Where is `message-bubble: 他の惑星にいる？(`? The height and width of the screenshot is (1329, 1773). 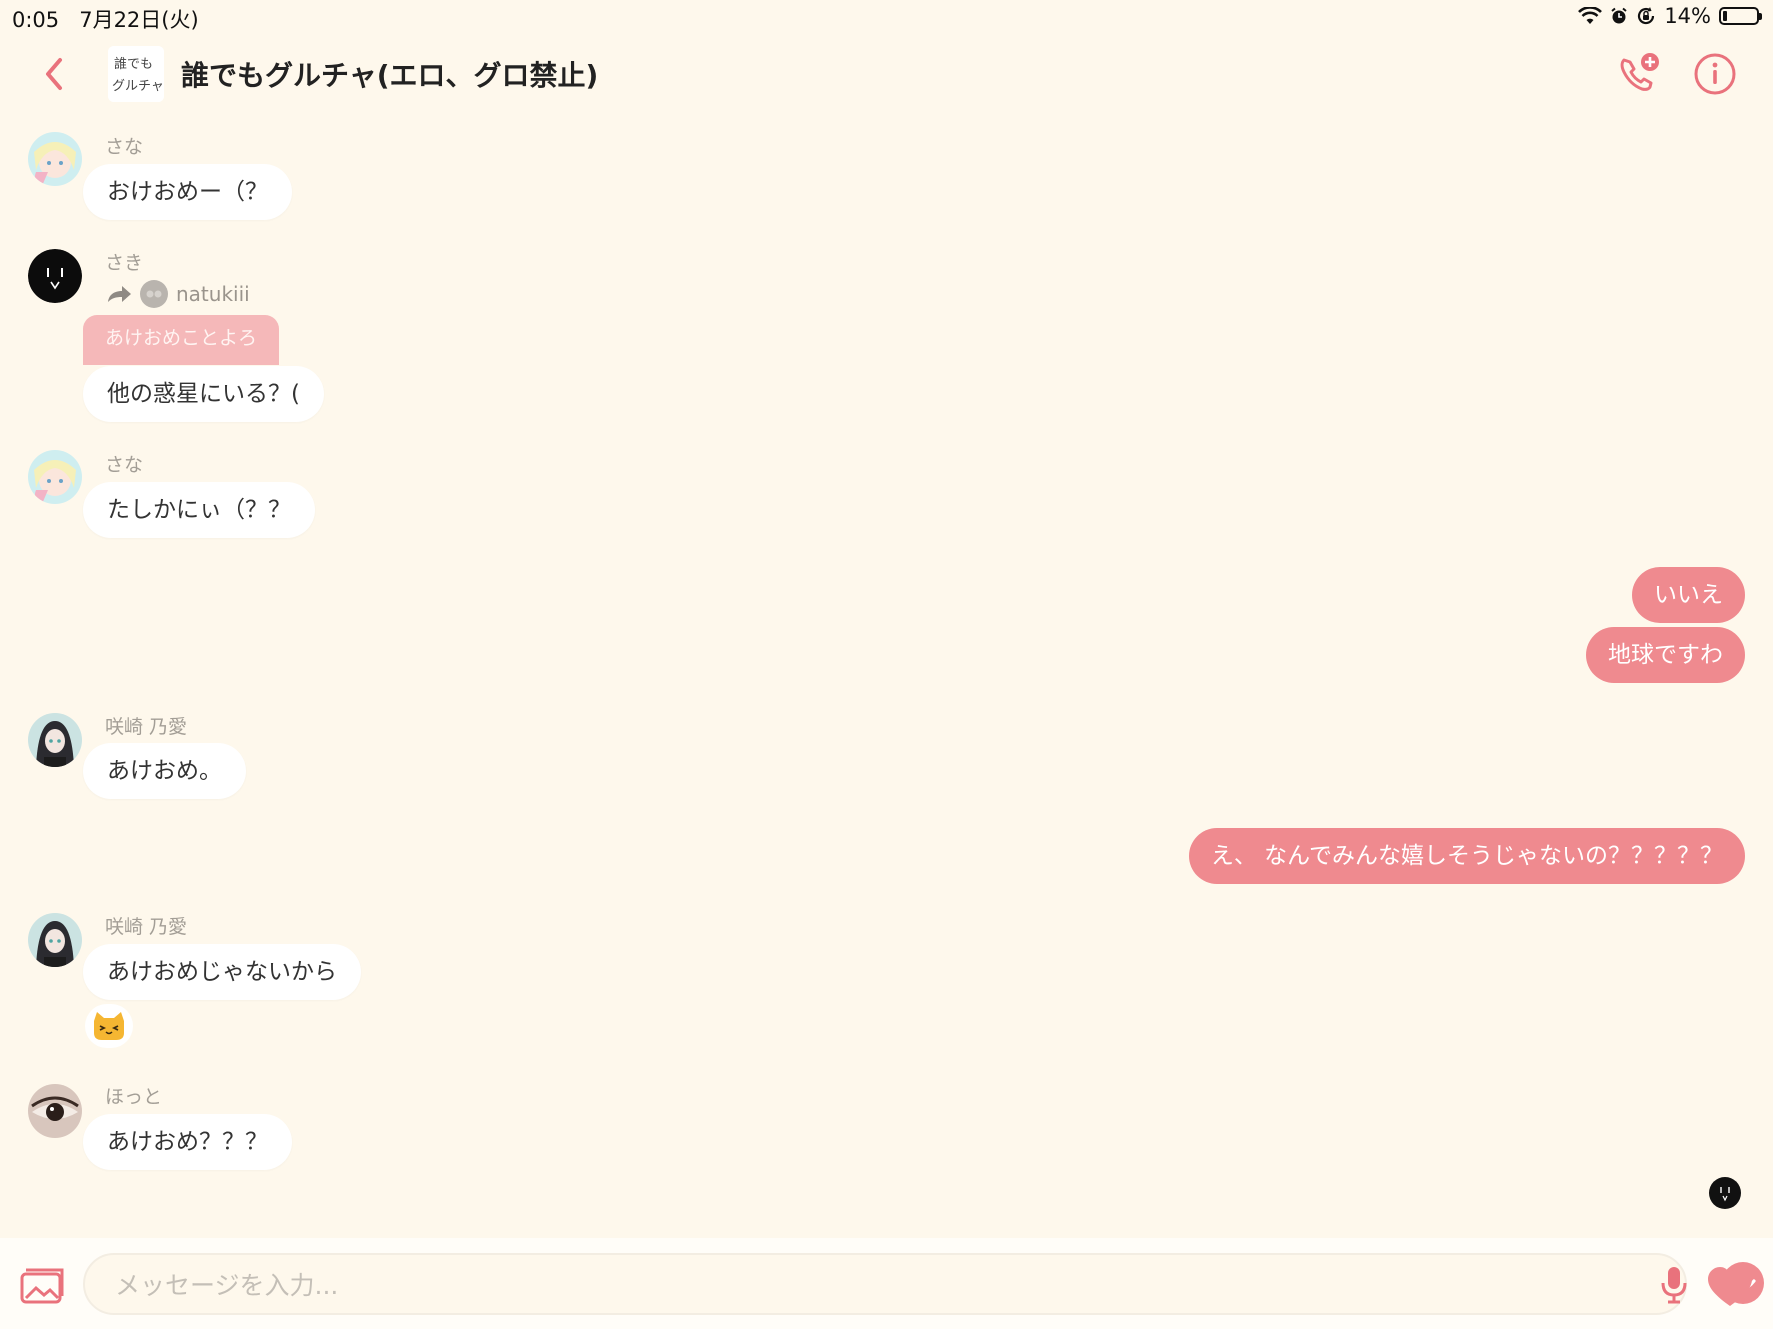
message-bubble: 他の惑星にいる？( is located at coordinates (203, 394).